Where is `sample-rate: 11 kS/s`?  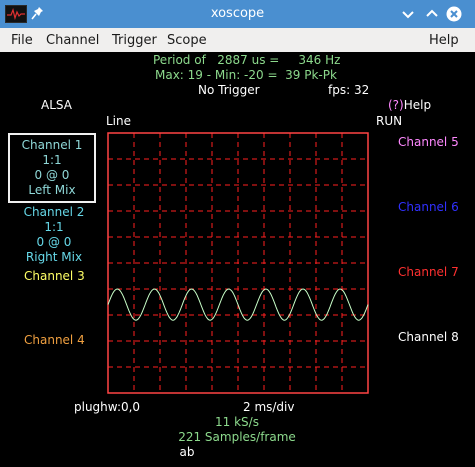
sample-rate: 11 kS/s is located at coordinates (237, 422).